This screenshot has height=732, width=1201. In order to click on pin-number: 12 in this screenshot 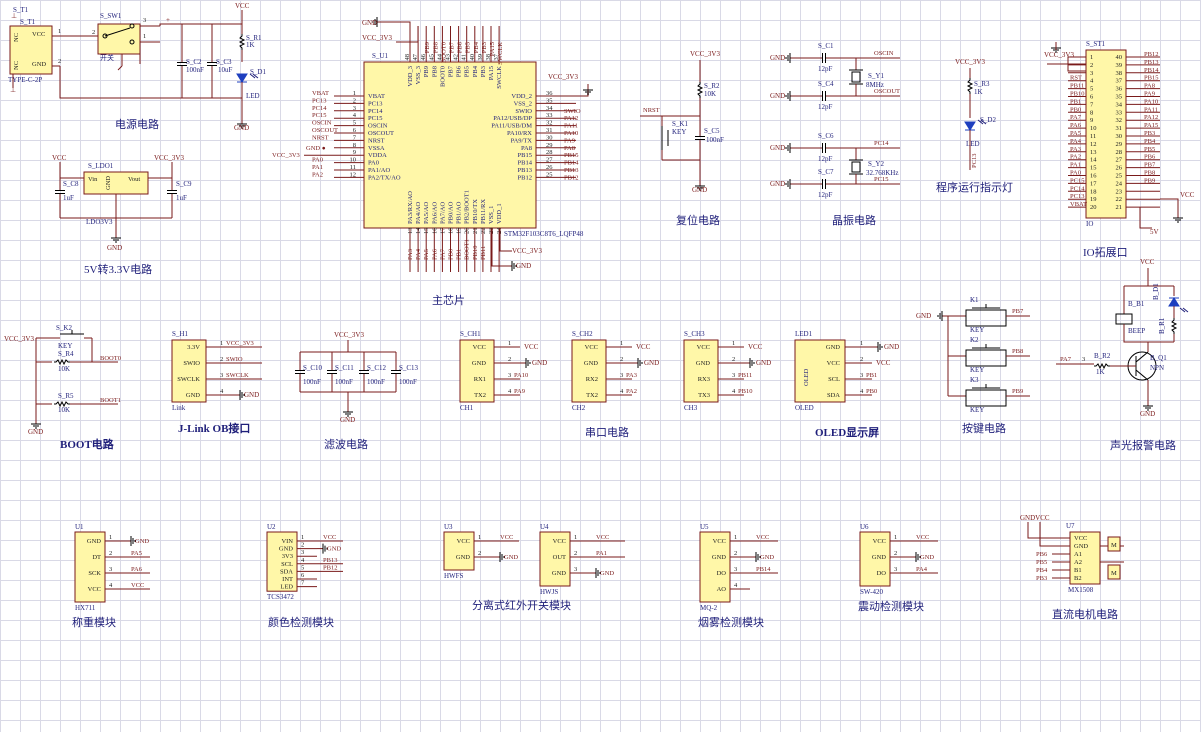, I will do `click(1093, 144)`.